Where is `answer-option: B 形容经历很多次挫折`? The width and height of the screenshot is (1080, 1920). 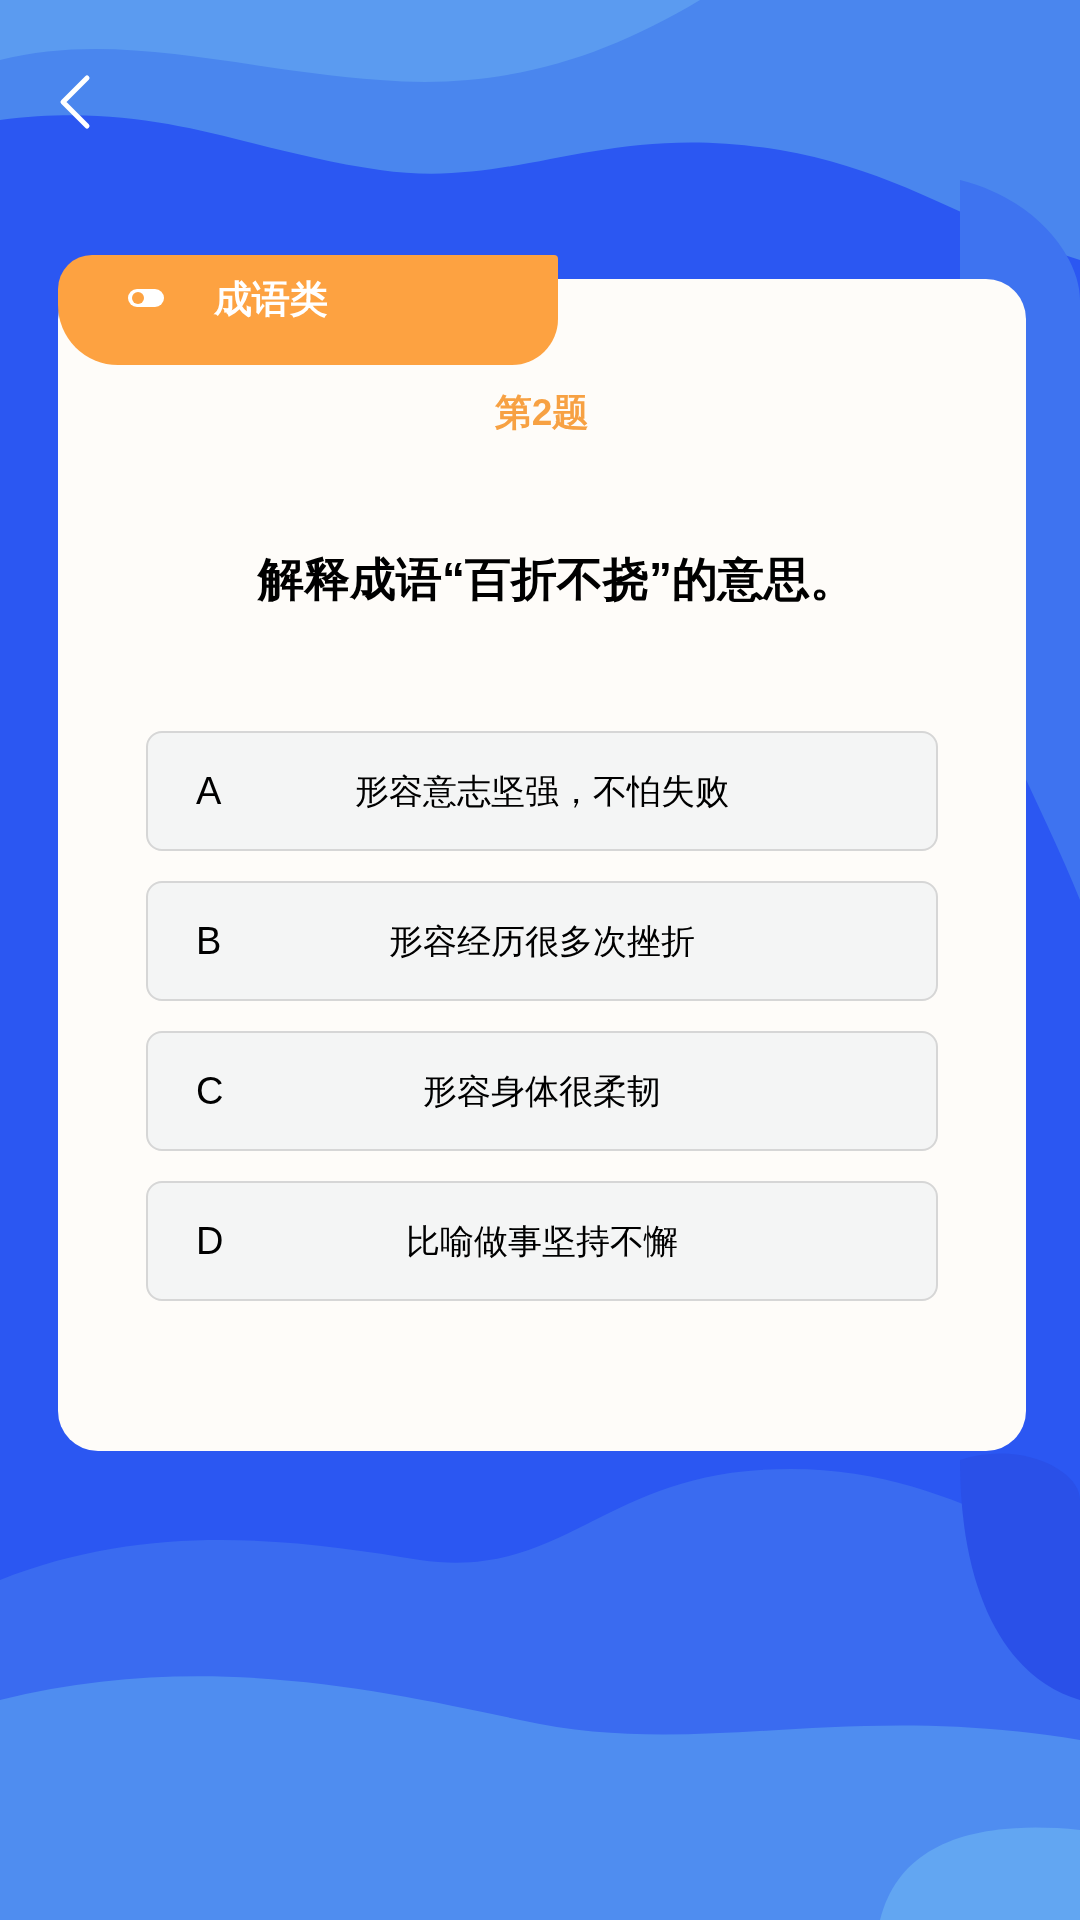
answer-option: B 形容经历很多次挫折 is located at coordinates (542, 941).